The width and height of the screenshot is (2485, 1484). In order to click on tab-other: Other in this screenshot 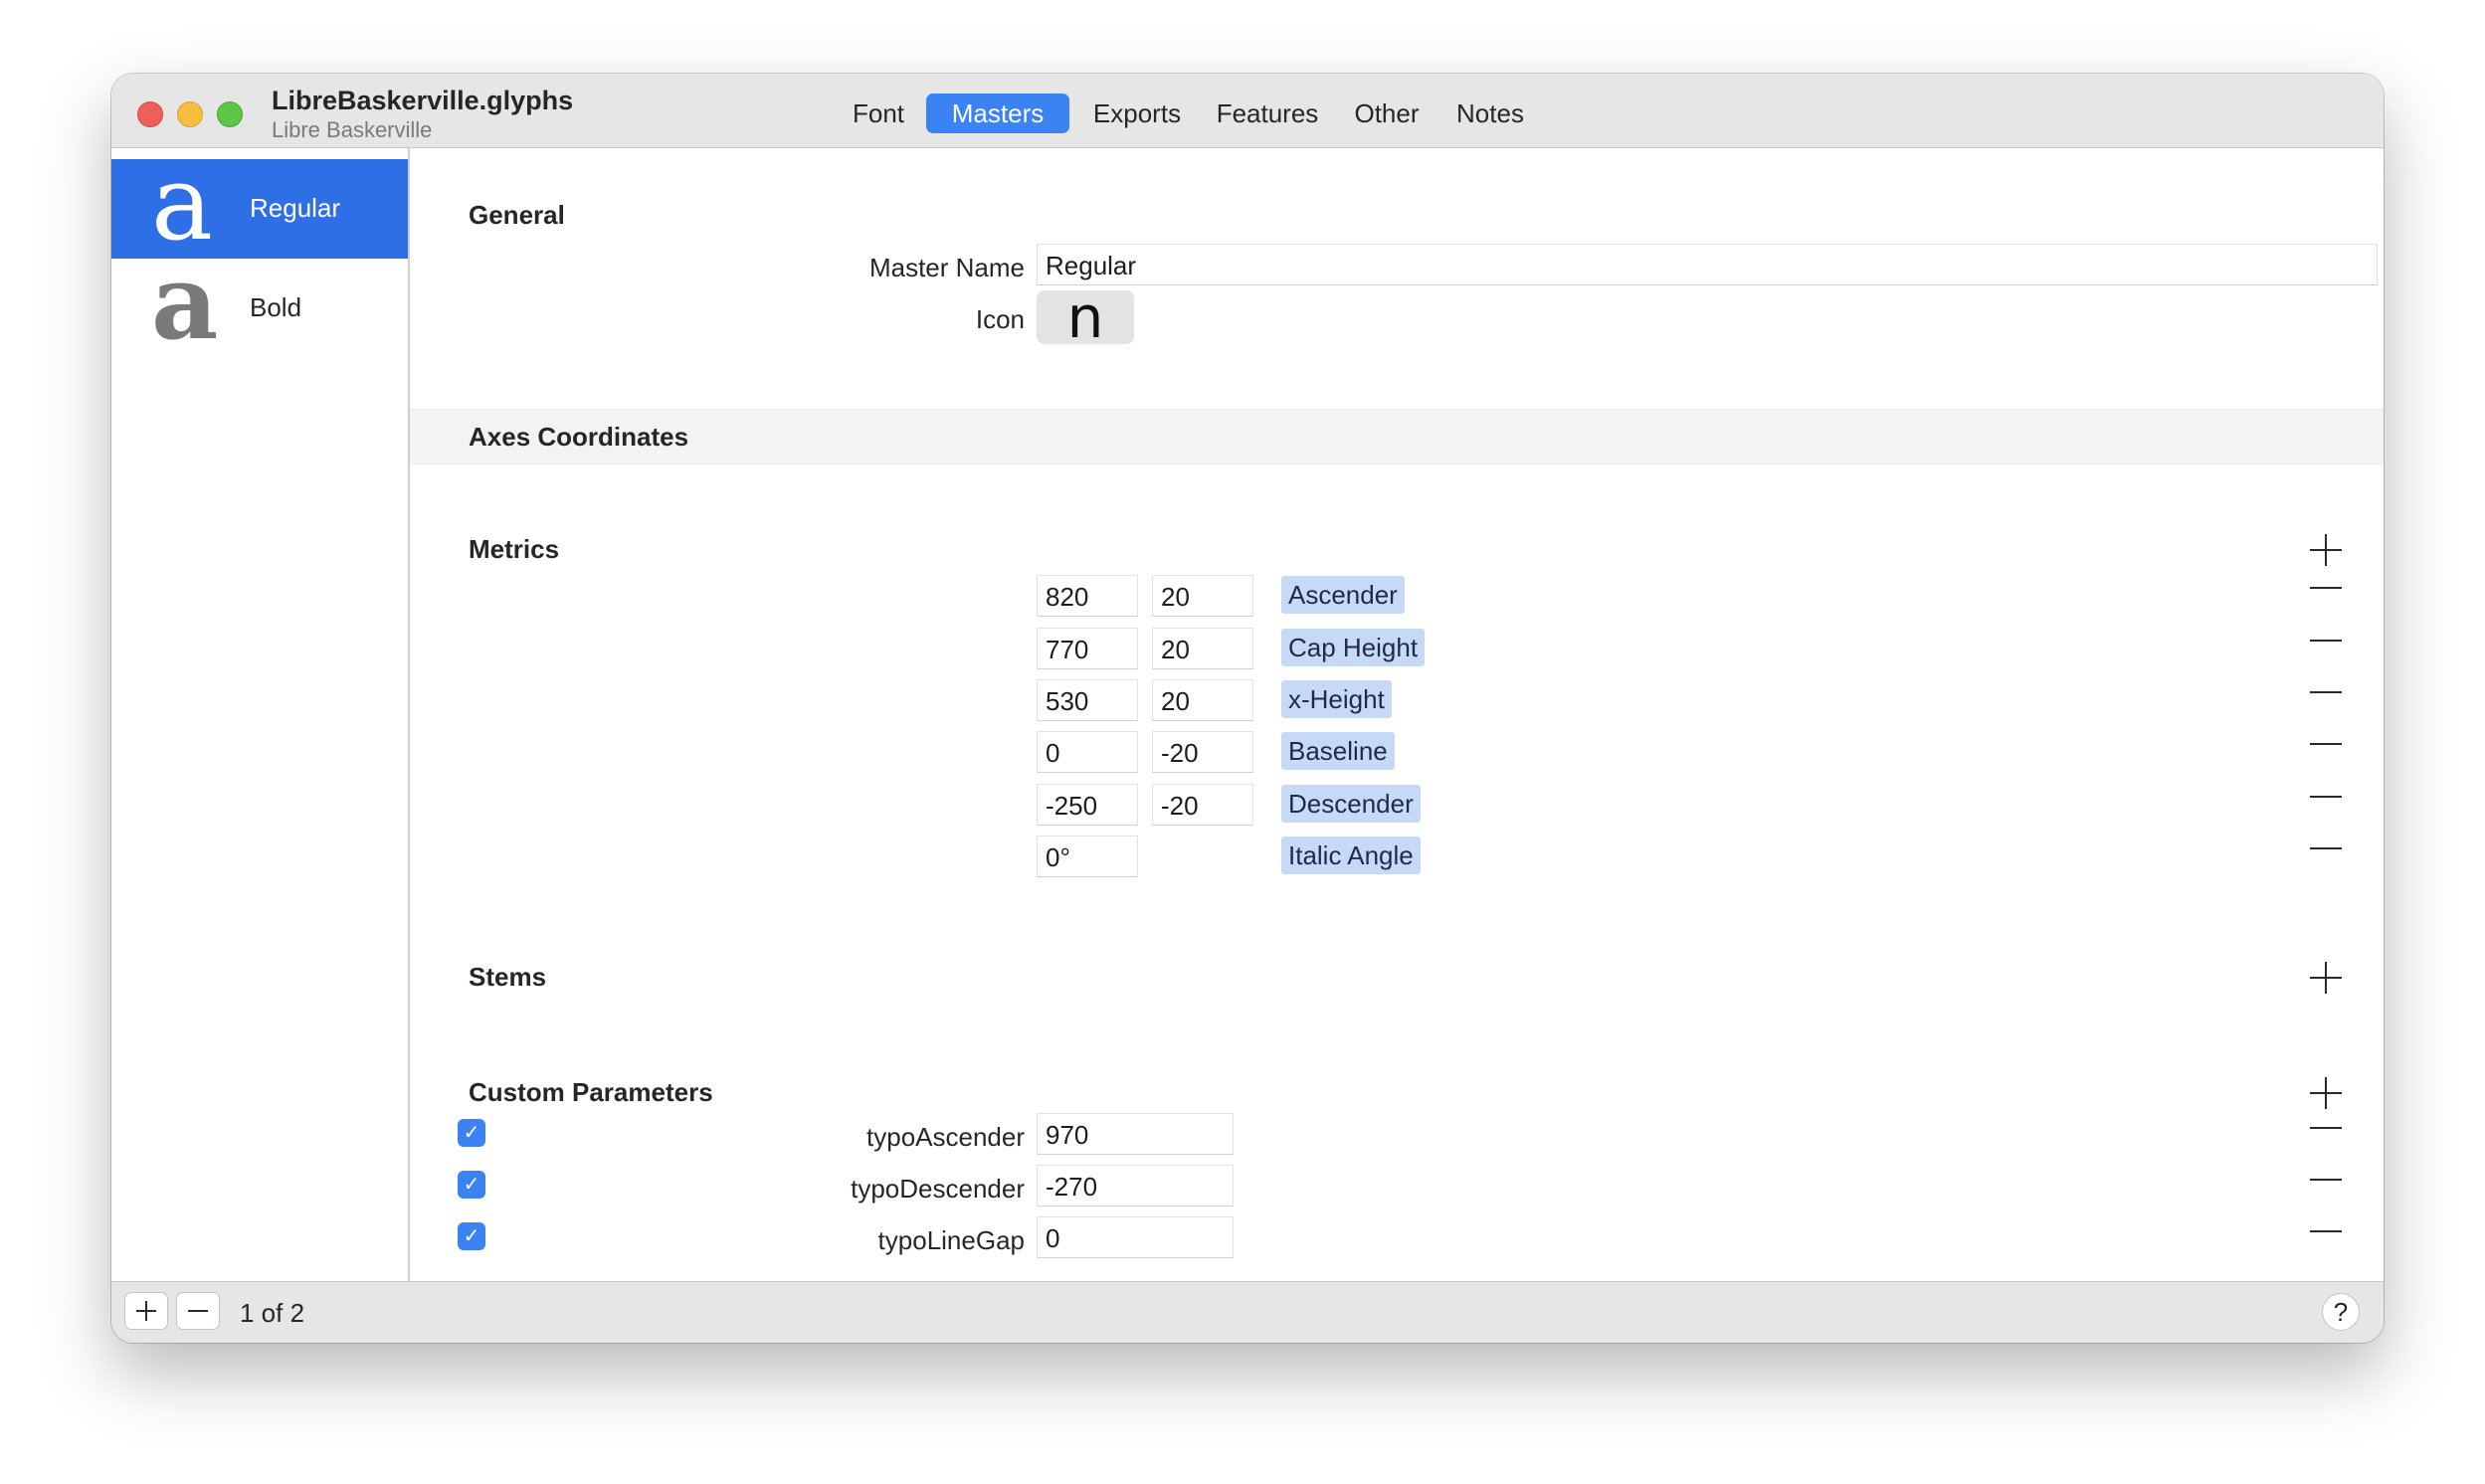, I will do `click(1387, 113)`.